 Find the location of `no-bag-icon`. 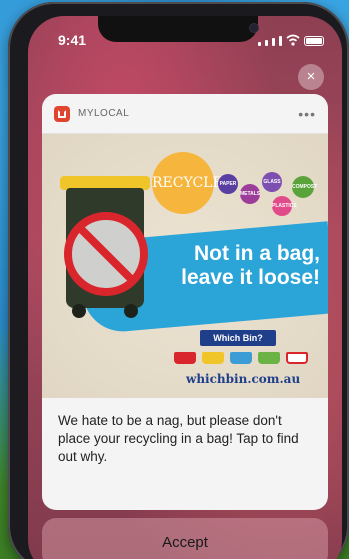

no-bag-icon is located at coordinates (297, 358).